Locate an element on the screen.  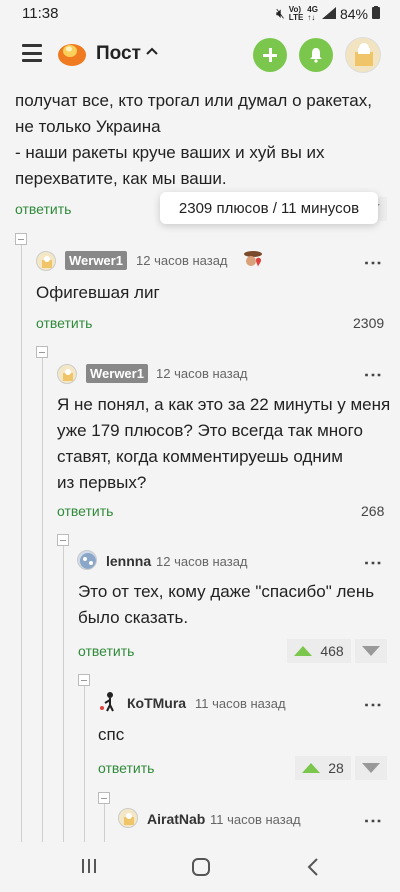
plus-icon is located at coordinates (270, 55).